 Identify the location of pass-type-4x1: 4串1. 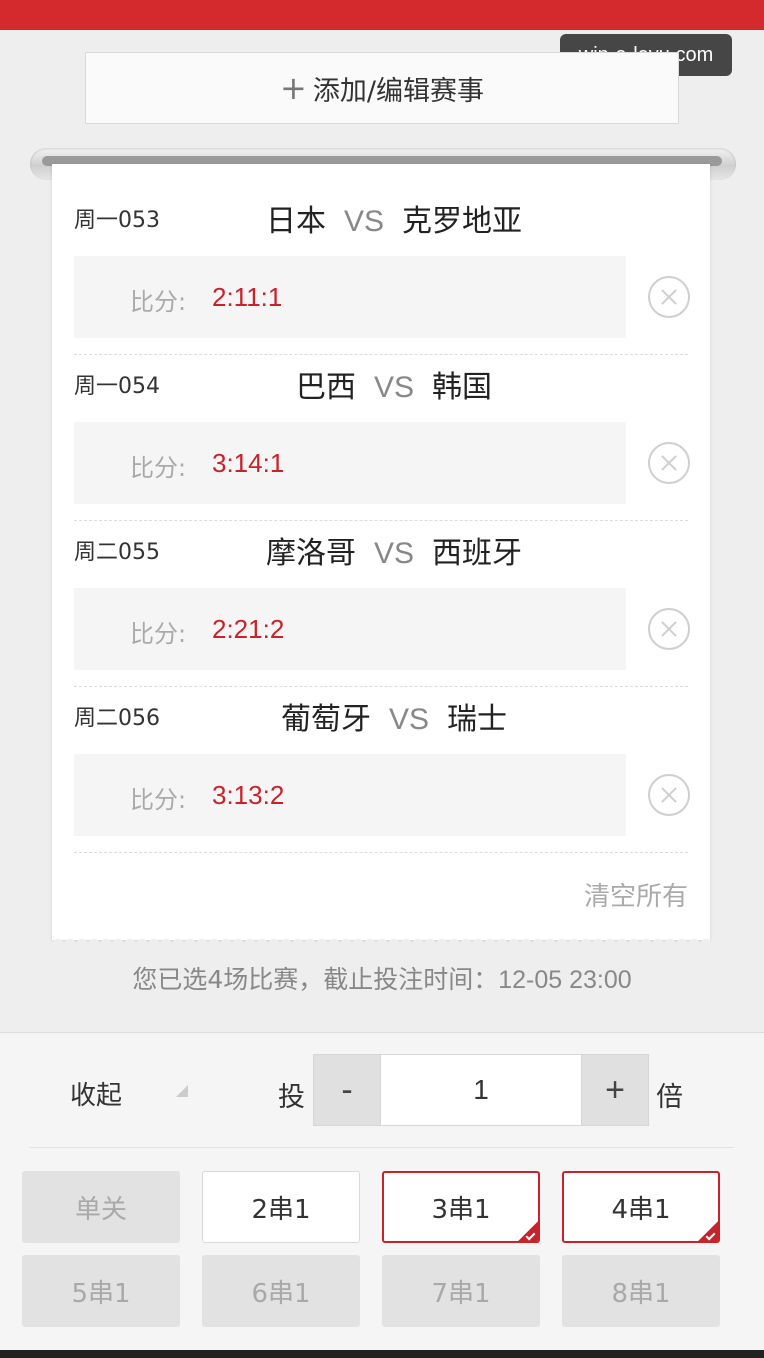
(641, 1207).